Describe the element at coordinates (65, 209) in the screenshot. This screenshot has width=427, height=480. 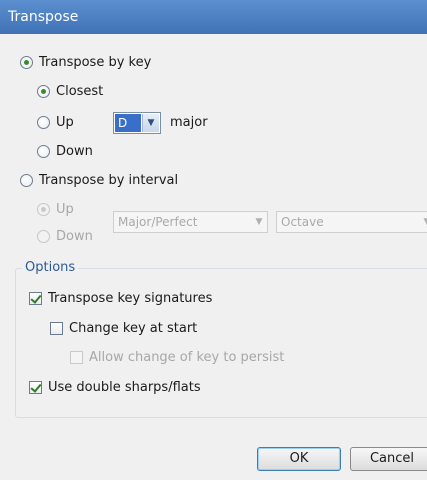
I see `interval-up-label: Up` at that location.